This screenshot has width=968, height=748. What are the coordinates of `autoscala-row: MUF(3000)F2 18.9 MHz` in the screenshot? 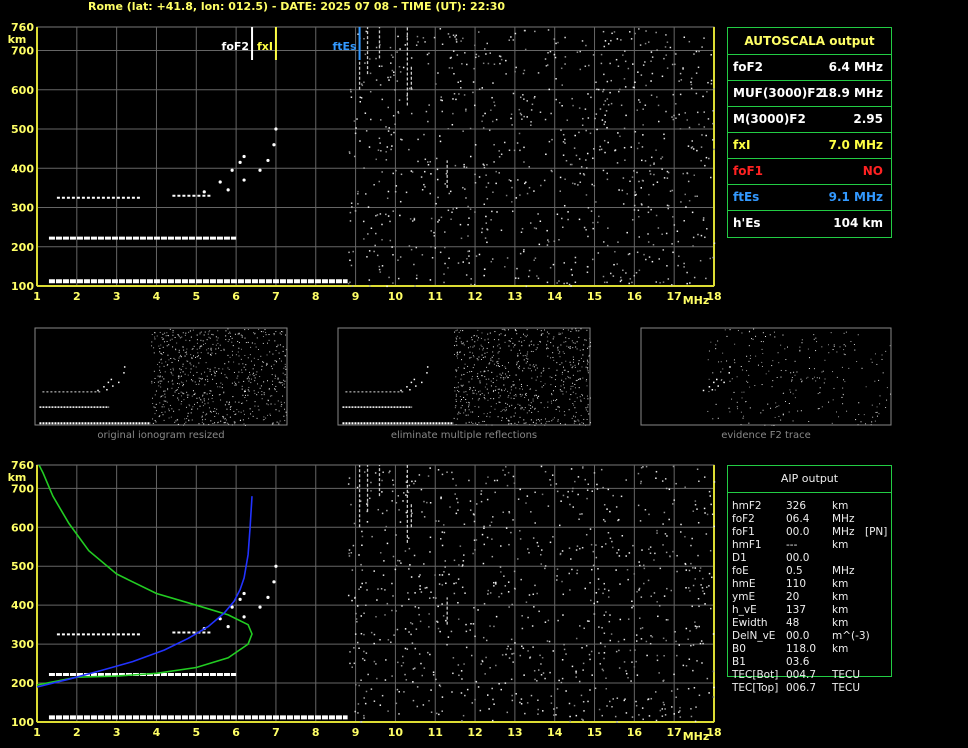 It's located at (809, 93).